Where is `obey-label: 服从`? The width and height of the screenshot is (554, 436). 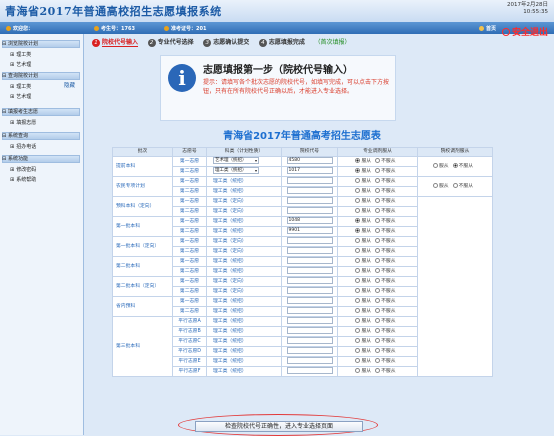
obey-label: 服从 is located at coordinates (366, 231).